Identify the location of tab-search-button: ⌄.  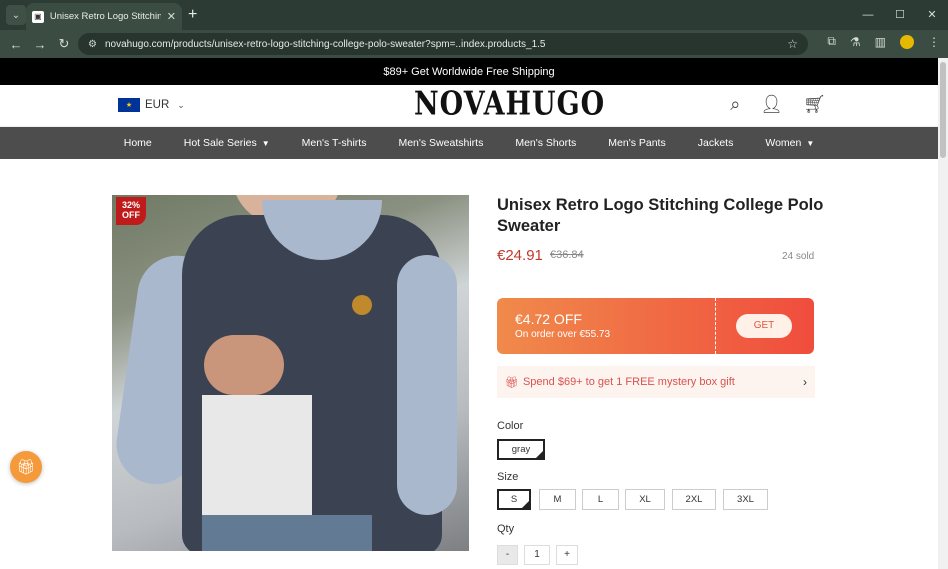
(16, 15).